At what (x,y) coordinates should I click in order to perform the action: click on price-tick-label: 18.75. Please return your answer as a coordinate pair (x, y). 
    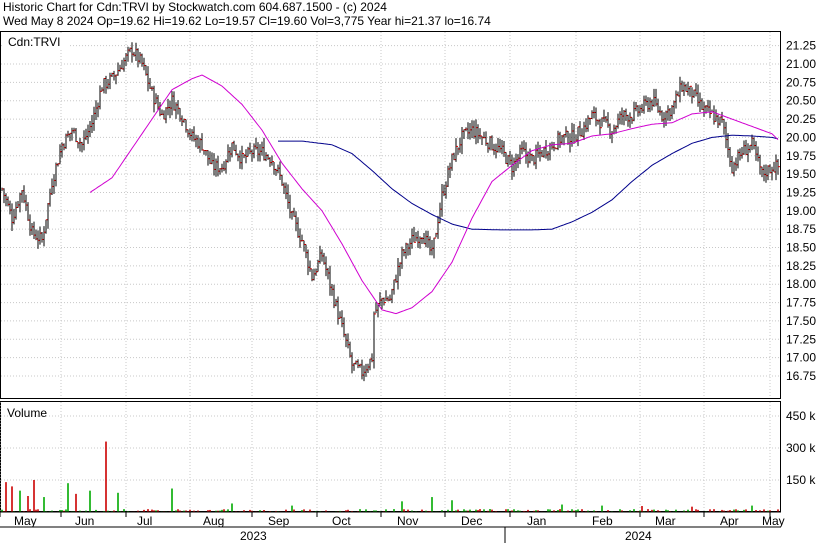
    Looking at the image, I should click on (801, 229).